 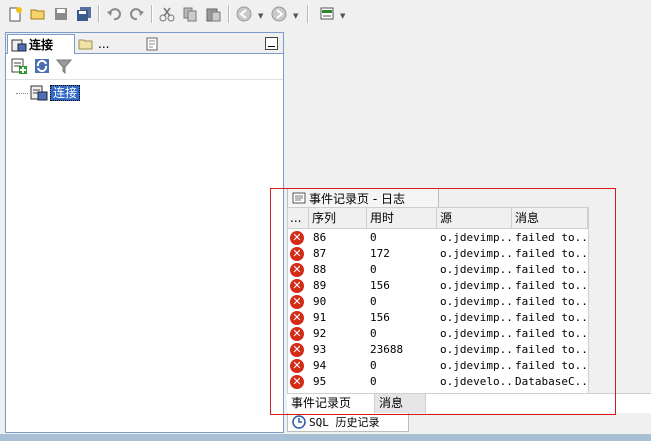 I want to click on copy-icon, so click(x=190, y=14).